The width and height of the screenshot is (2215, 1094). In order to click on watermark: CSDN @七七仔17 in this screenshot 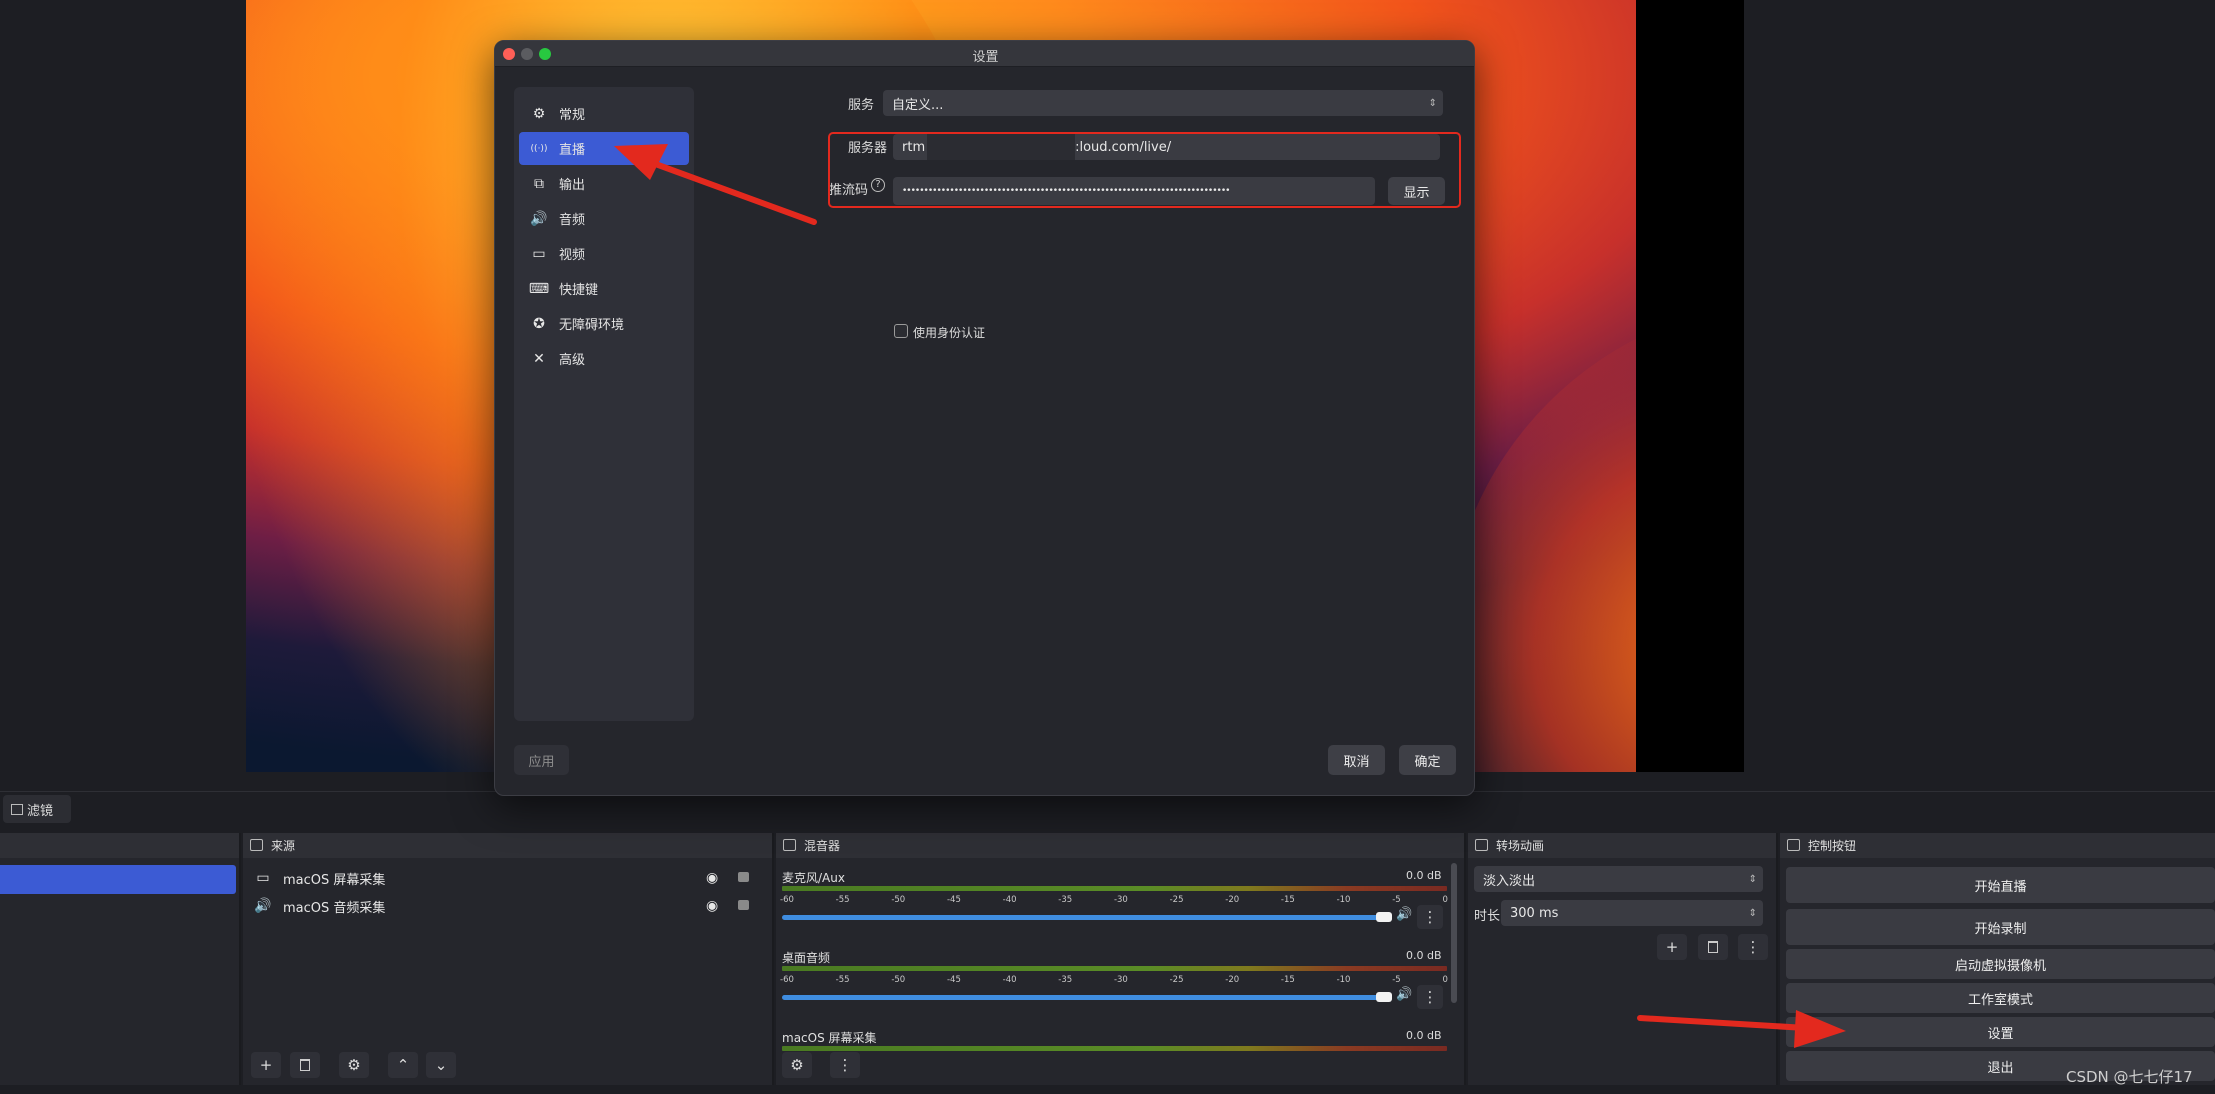, I will do `click(2129, 1077)`.